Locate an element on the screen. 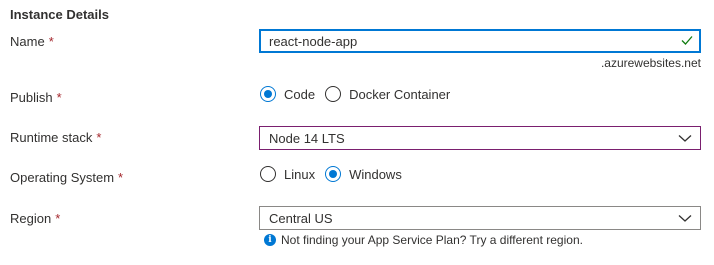 The width and height of the screenshot is (714, 265). publish-option-docker: Docker Container is located at coordinates (387, 94).